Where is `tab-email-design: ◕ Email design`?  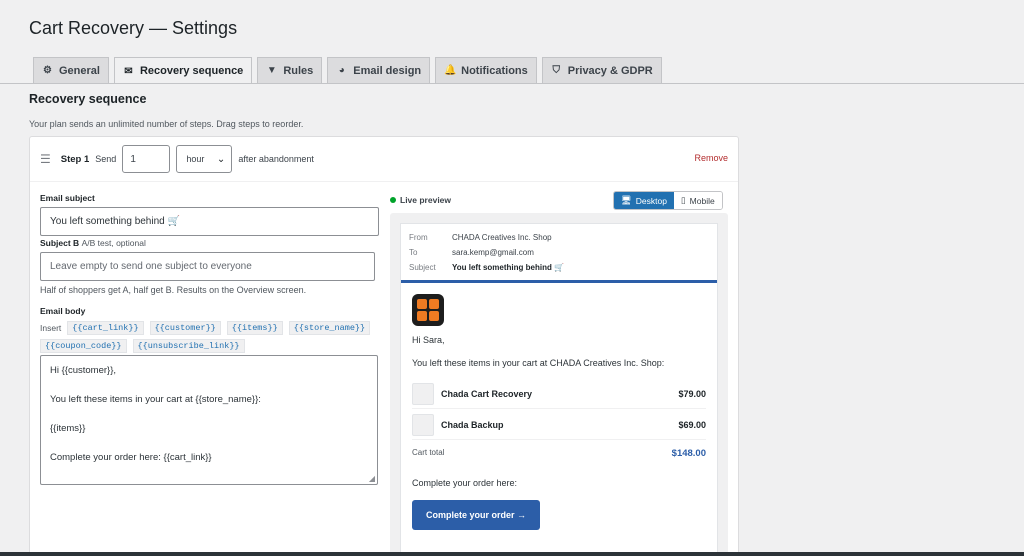 tab-email-design: ◕ Email design is located at coordinates (379, 70).